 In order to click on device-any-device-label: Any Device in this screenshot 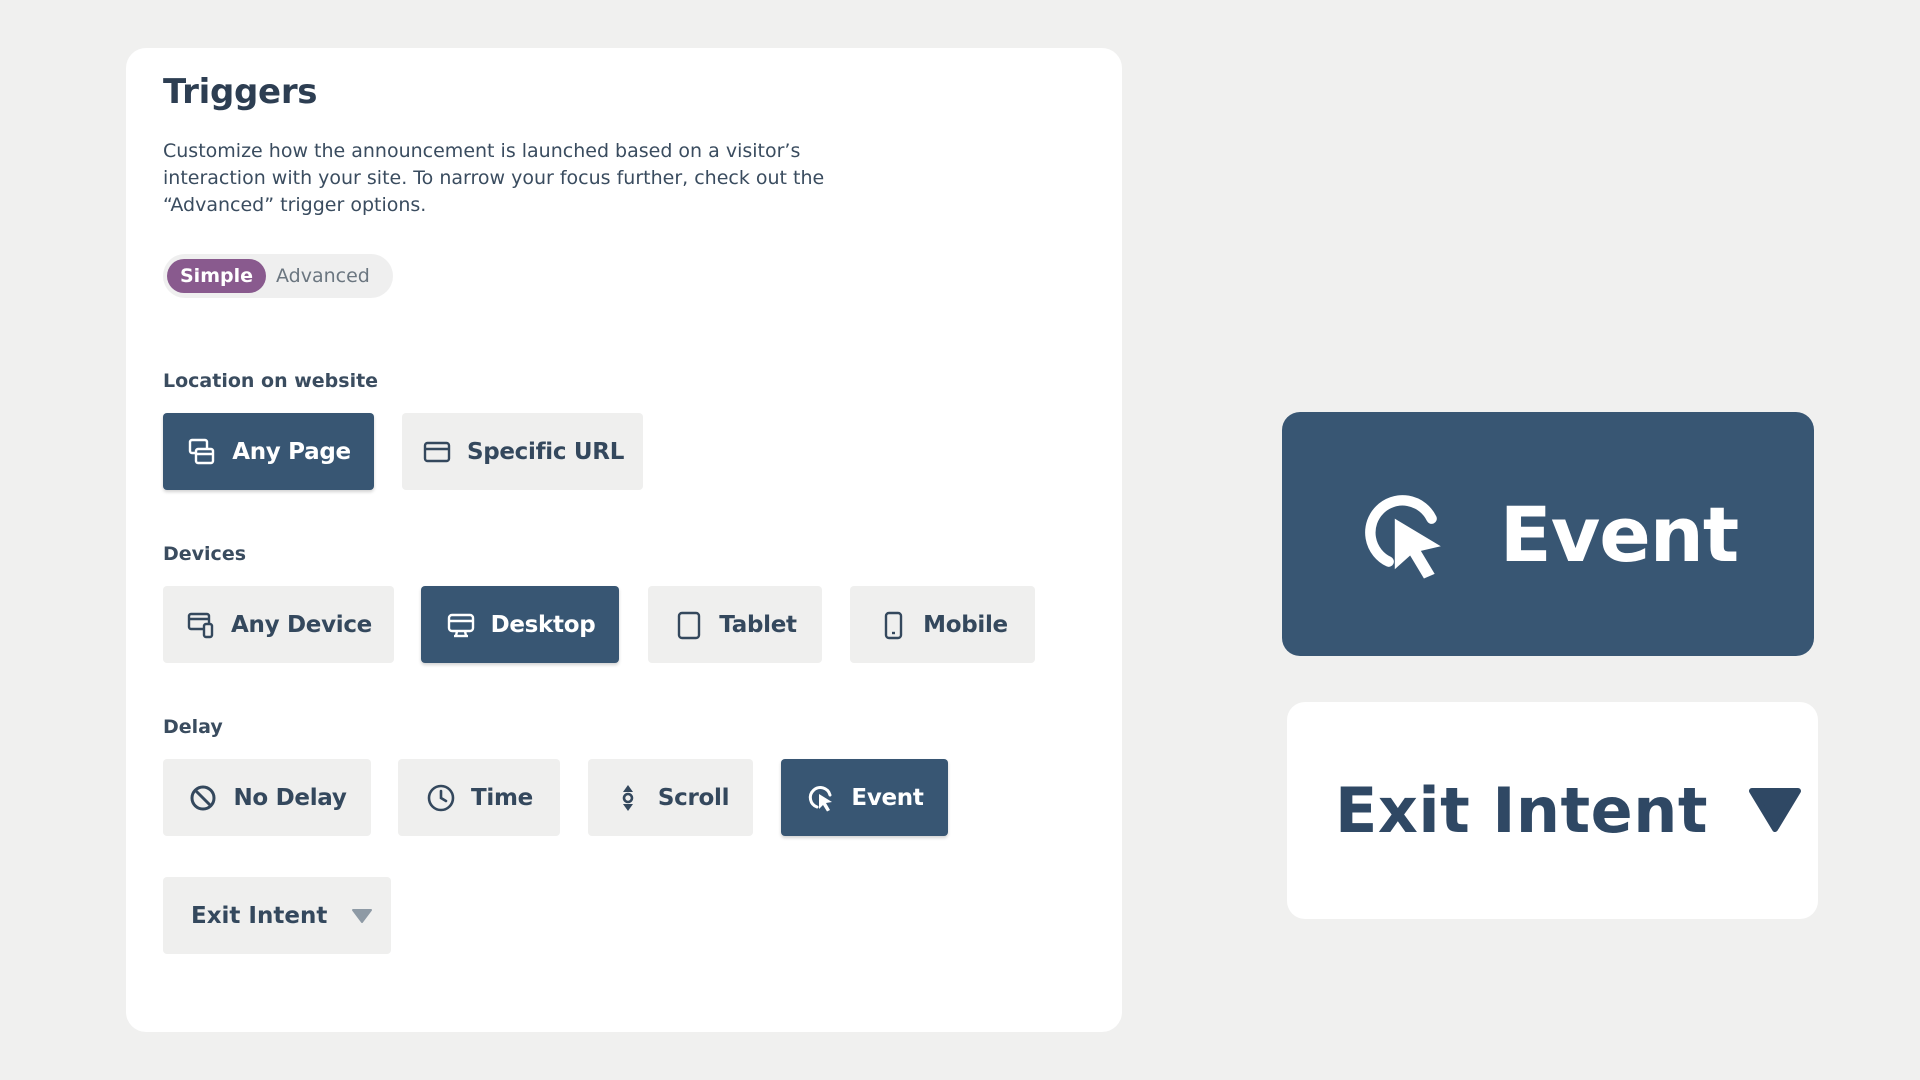, I will do `click(301, 624)`.